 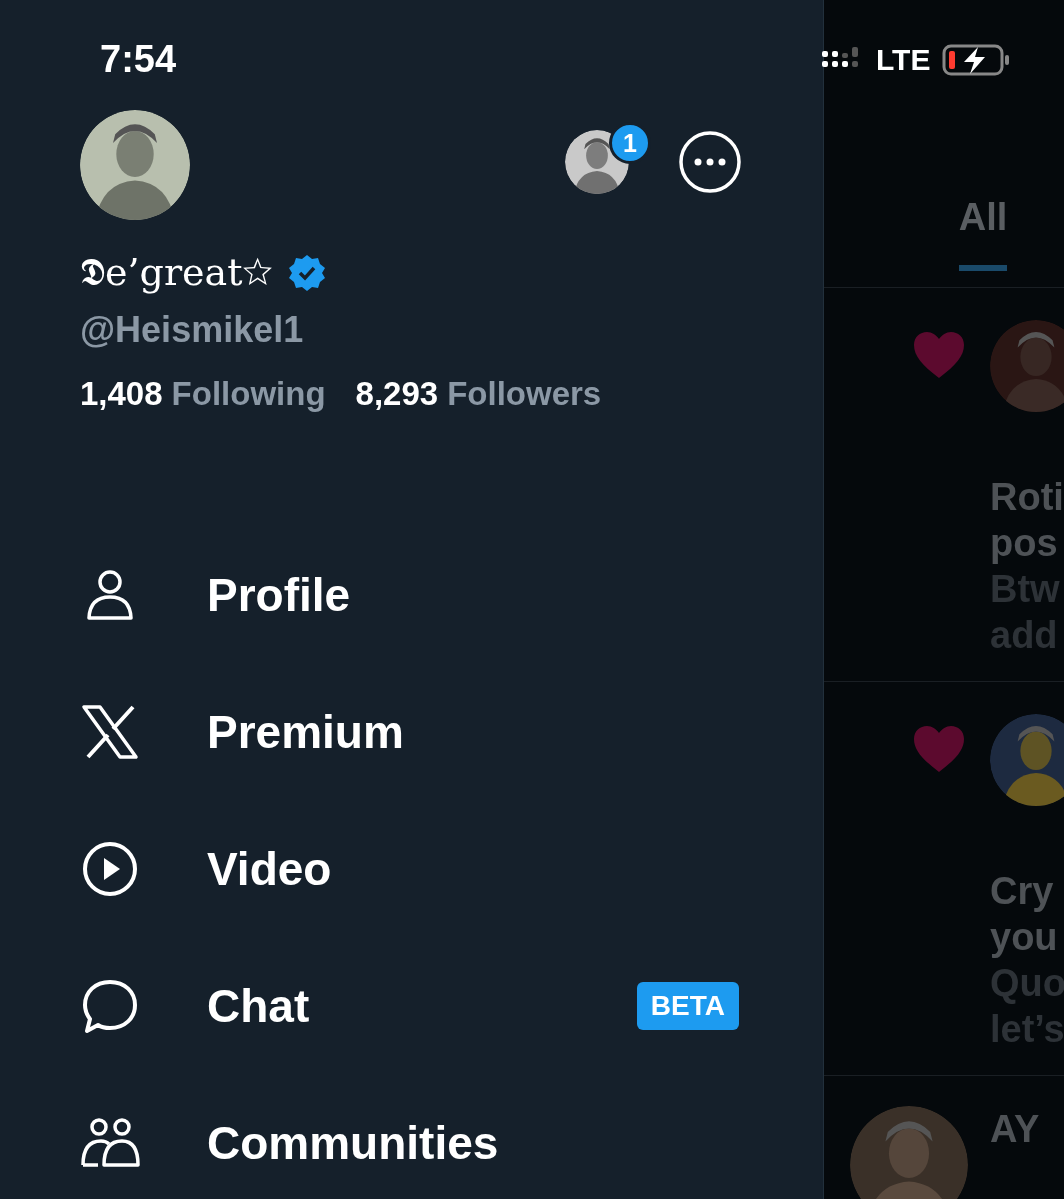 What do you see at coordinates (473, 1142) in the screenshot?
I see `menu-item: Communities` at bounding box center [473, 1142].